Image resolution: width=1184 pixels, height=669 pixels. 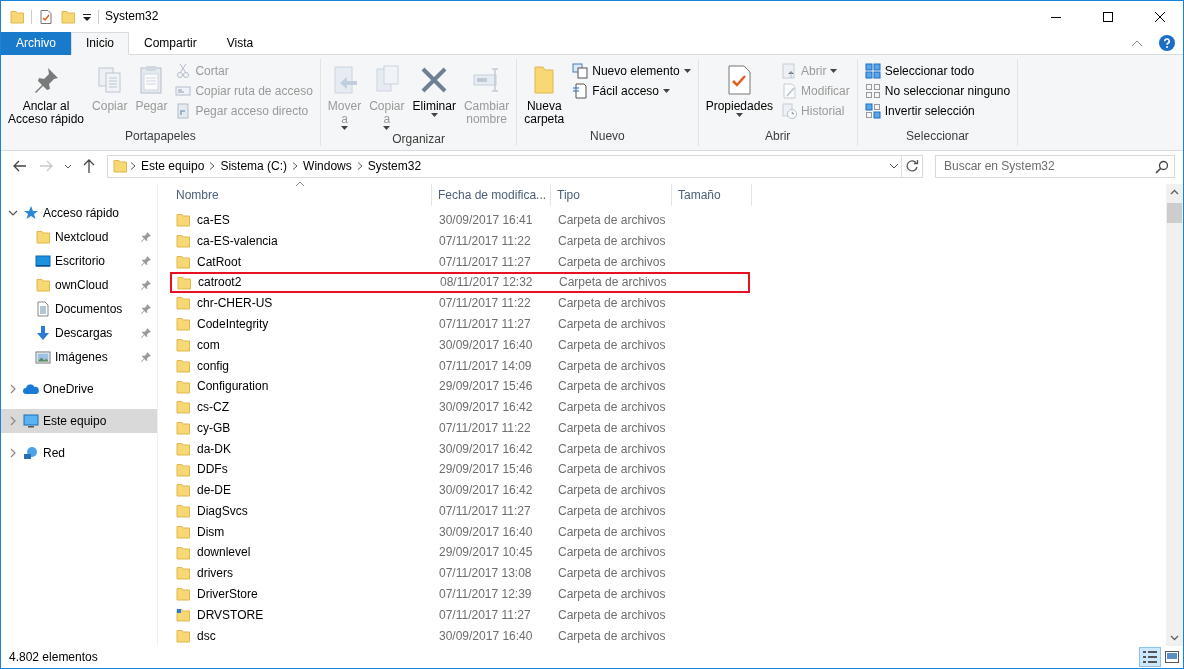 What do you see at coordinates (544, 95) in the screenshot?
I see `new-folder-button: Nueva carpeta` at bounding box center [544, 95].